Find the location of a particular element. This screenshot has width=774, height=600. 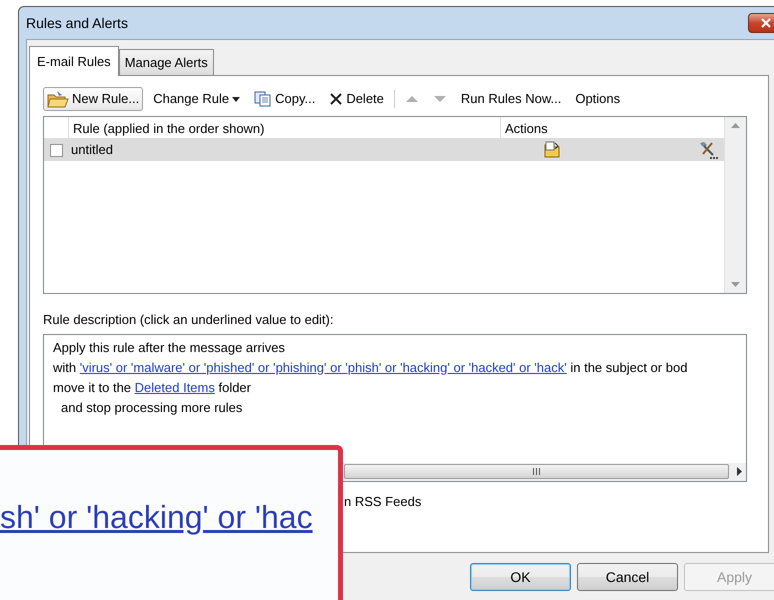

description-text: move it to the is located at coordinates (92, 387).